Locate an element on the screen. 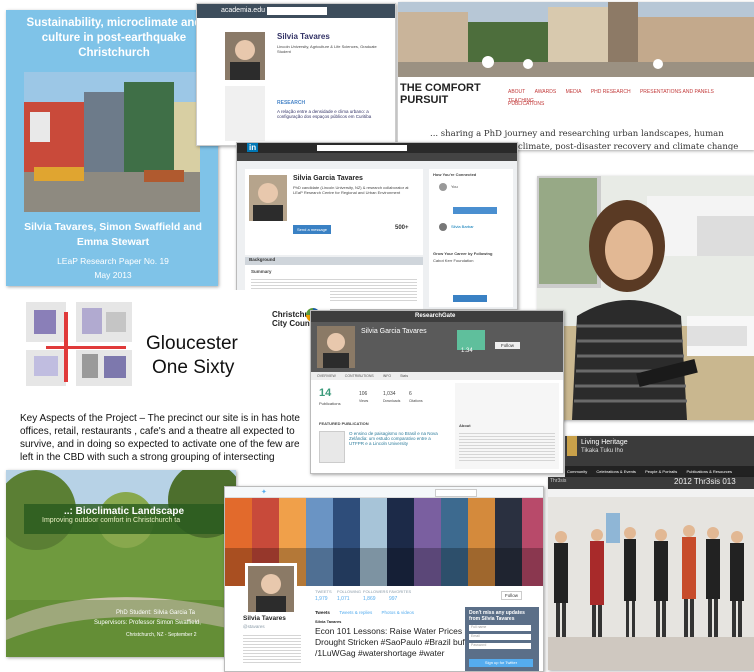 Image resolution: width=754 pixels, height=672 pixels. blog-header-photo is located at coordinates (576, 39).